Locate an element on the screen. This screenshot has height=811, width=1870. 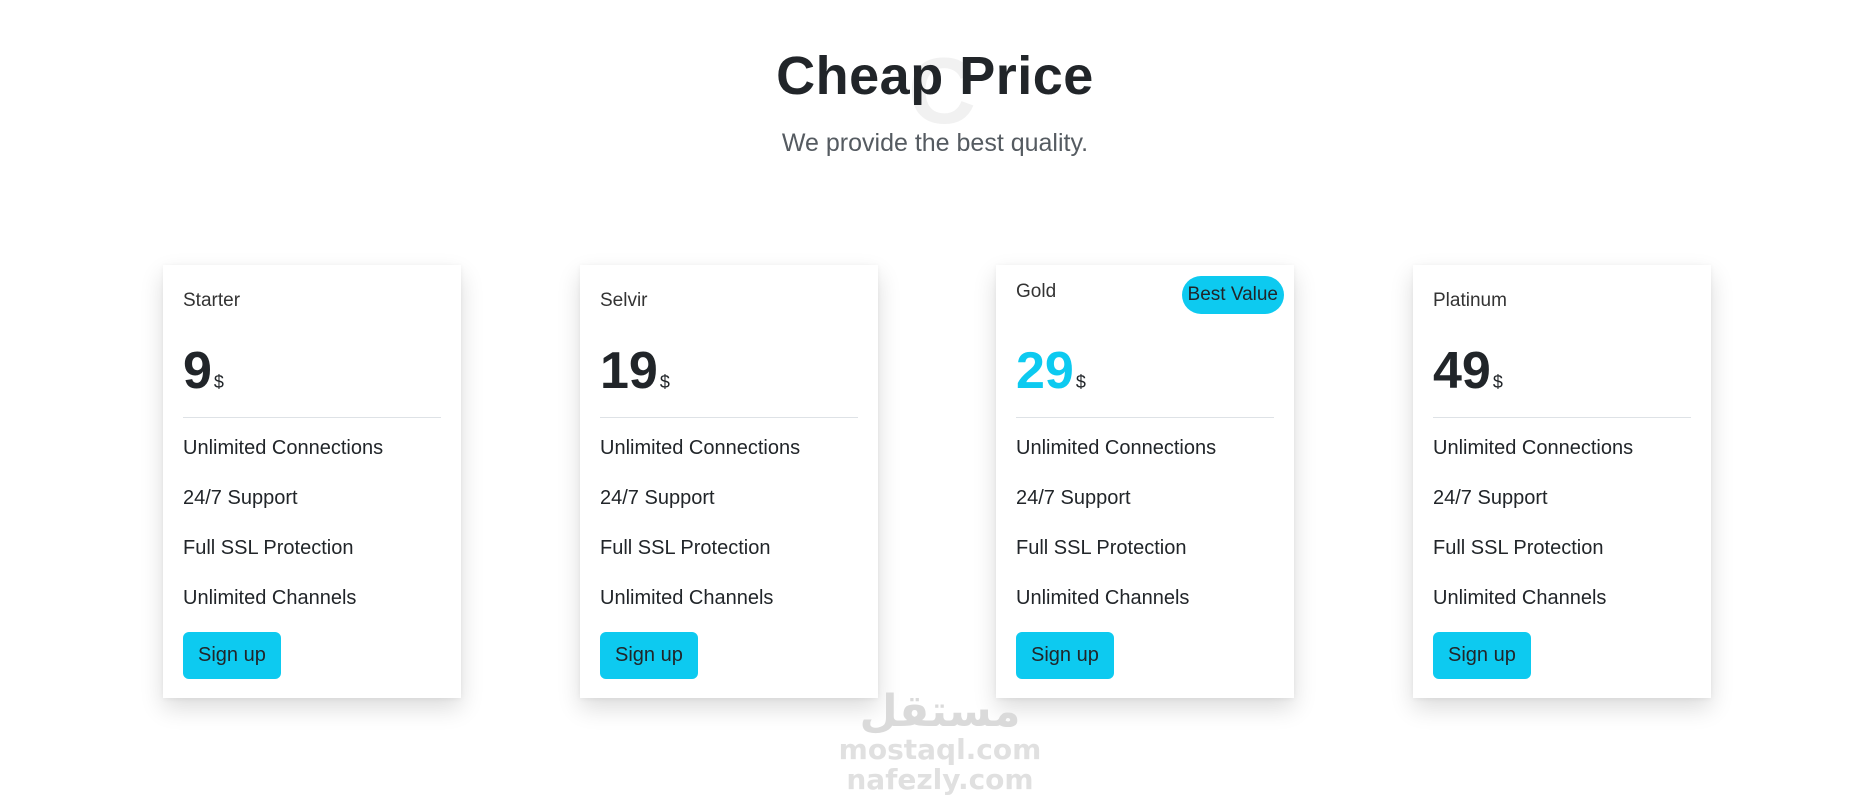
plan-name: Starter is located at coordinates (212, 300).